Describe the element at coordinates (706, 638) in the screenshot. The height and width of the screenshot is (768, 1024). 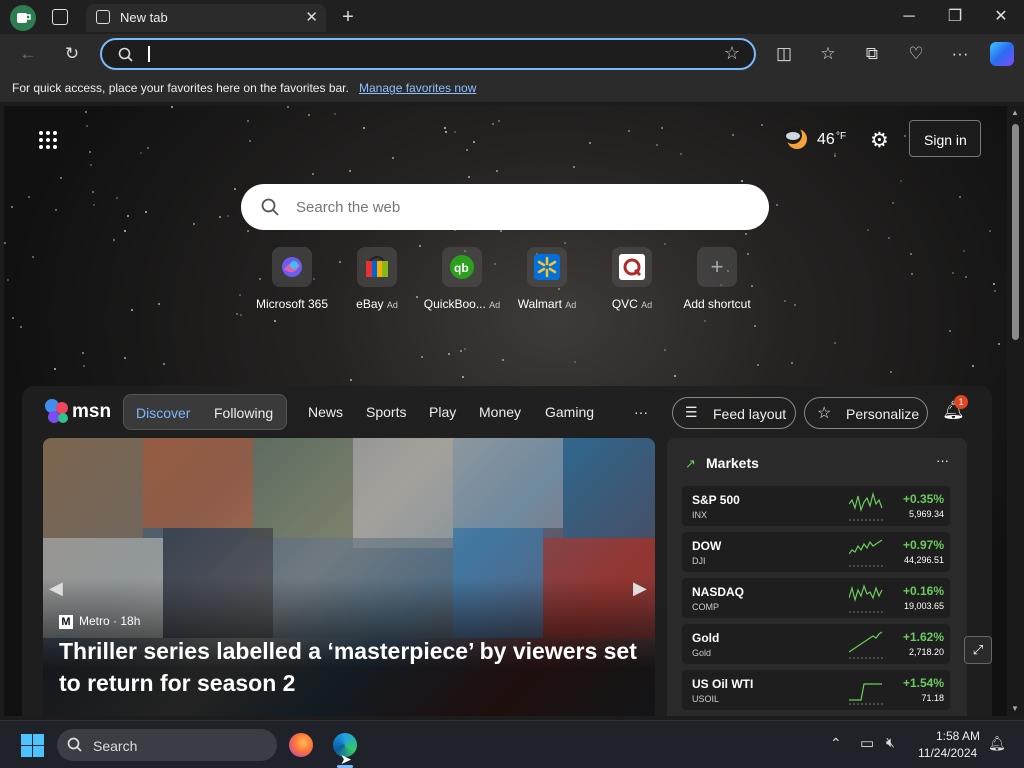
I see `market-name: Gold` at that location.